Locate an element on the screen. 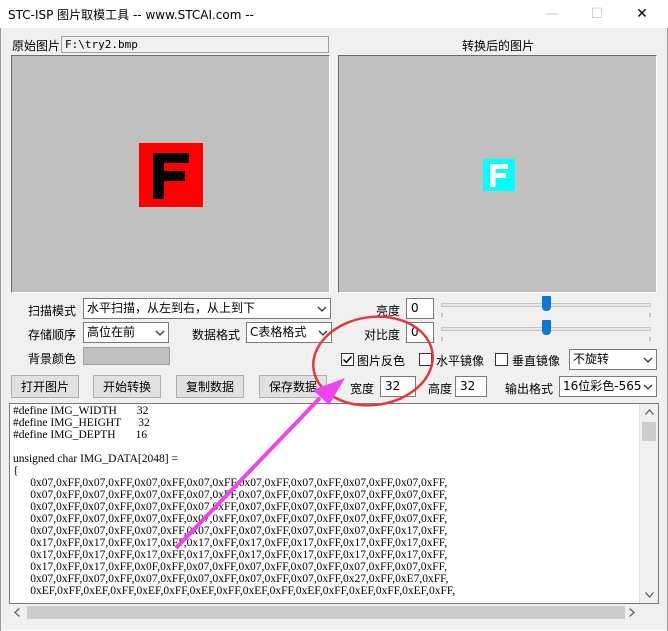  contrast-label: 对比度 is located at coordinates (382, 335).